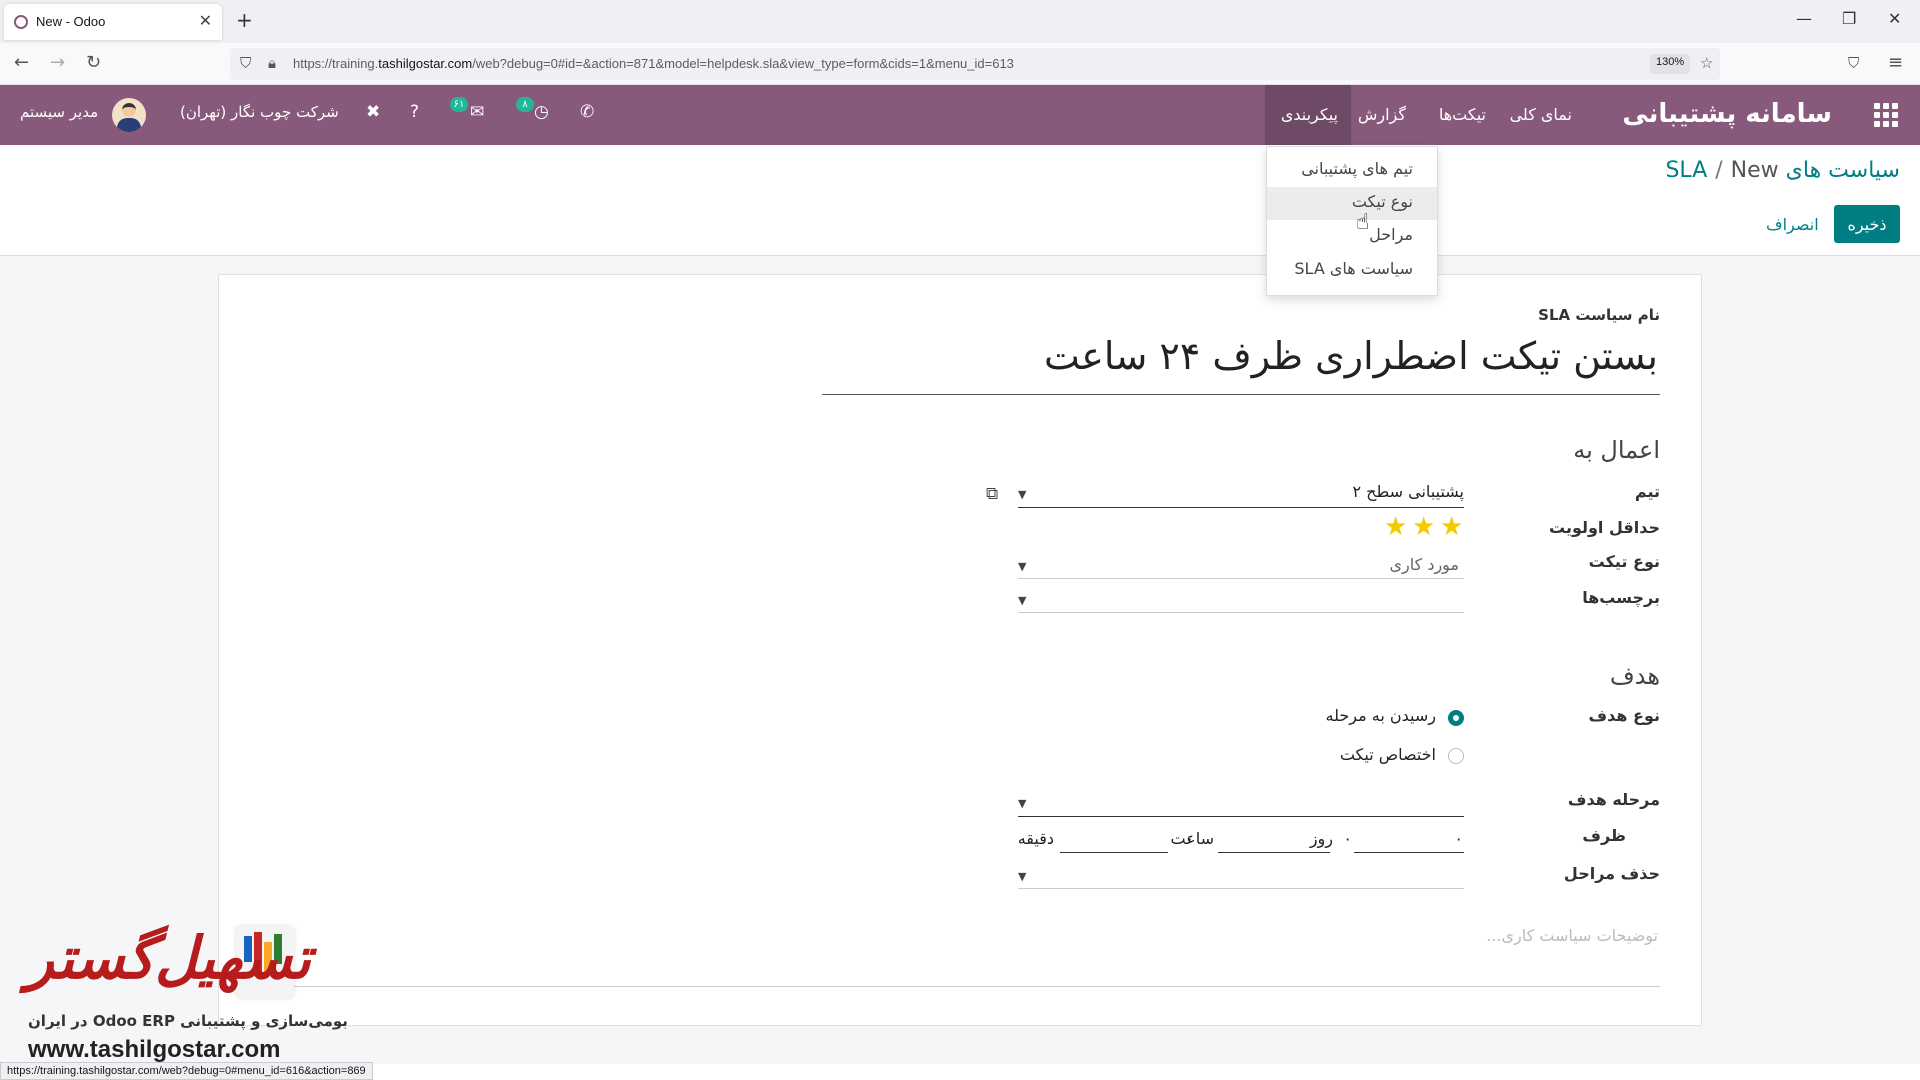 This screenshot has height=1080, width=1920. What do you see at coordinates (1804, 18) in the screenshot?
I see `minimize-window-icon: —` at bounding box center [1804, 18].